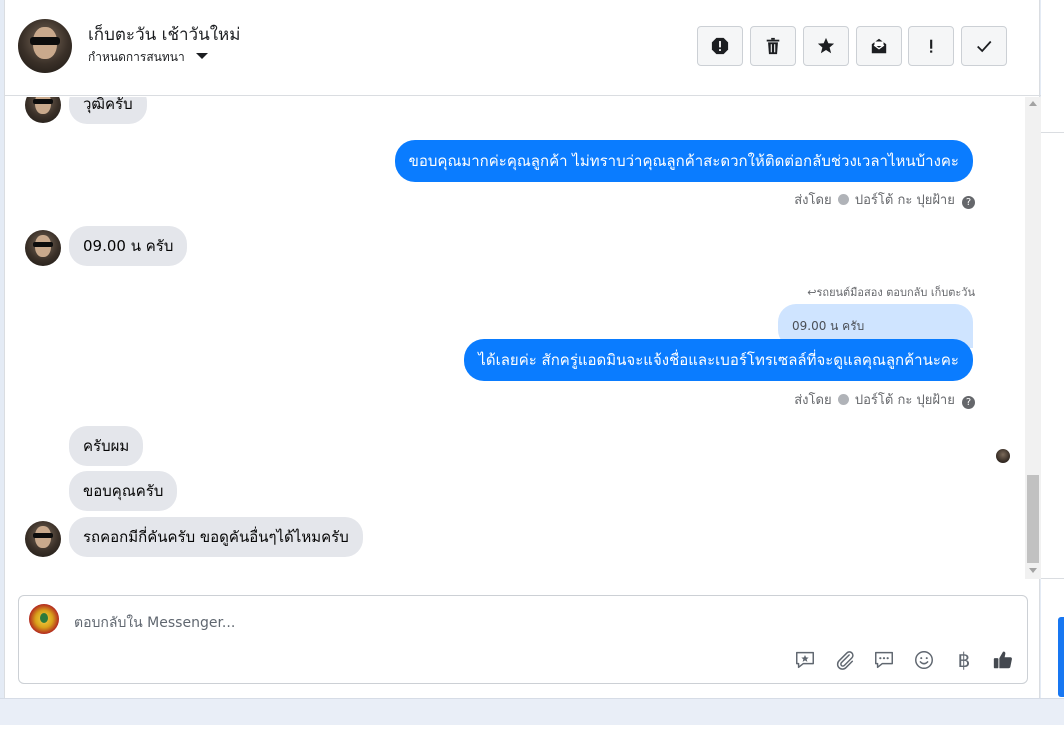 The height and width of the screenshot is (736, 1064). What do you see at coordinates (128, 246) in the screenshot?
I see `incoming-message-bubble: 09.00 น ครับ` at bounding box center [128, 246].